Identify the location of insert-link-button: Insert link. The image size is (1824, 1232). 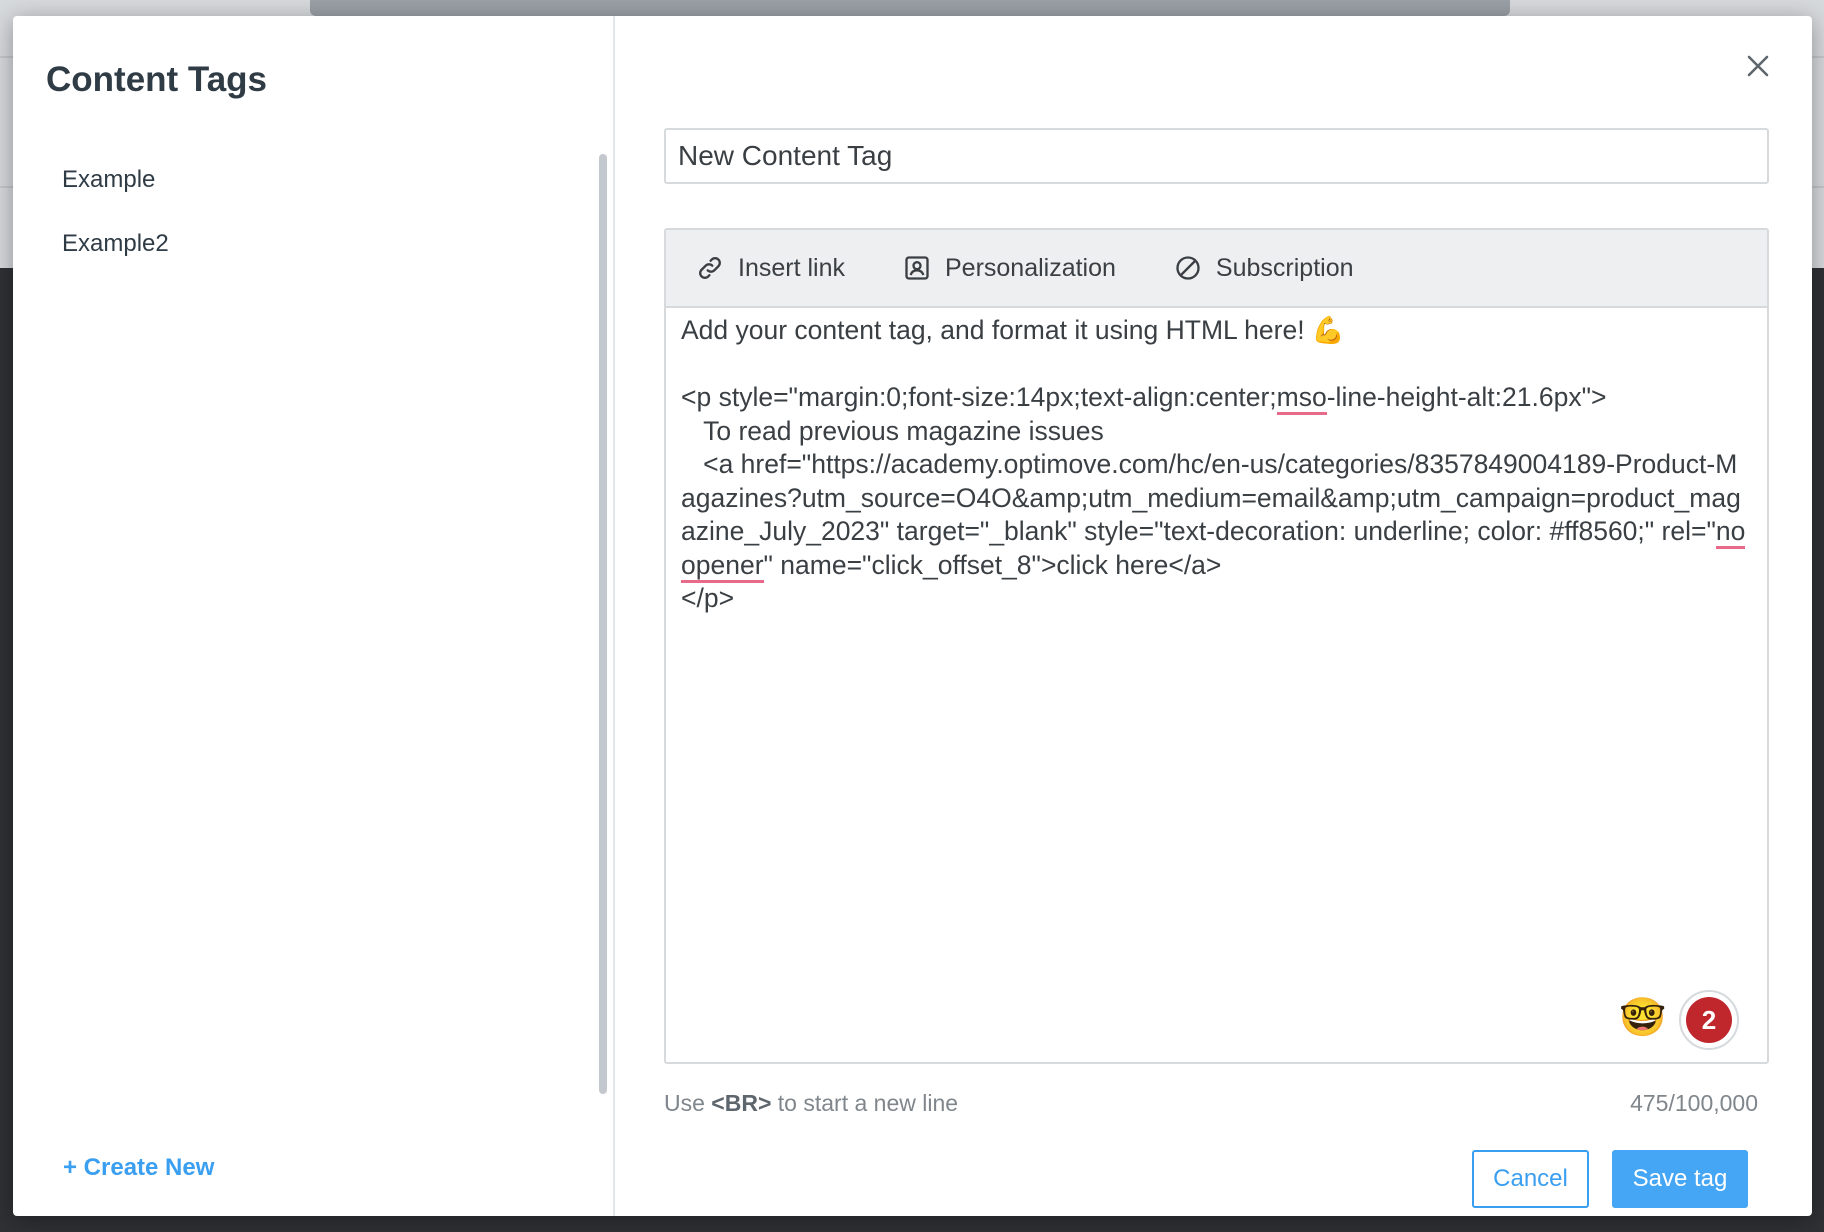
(770, 268).